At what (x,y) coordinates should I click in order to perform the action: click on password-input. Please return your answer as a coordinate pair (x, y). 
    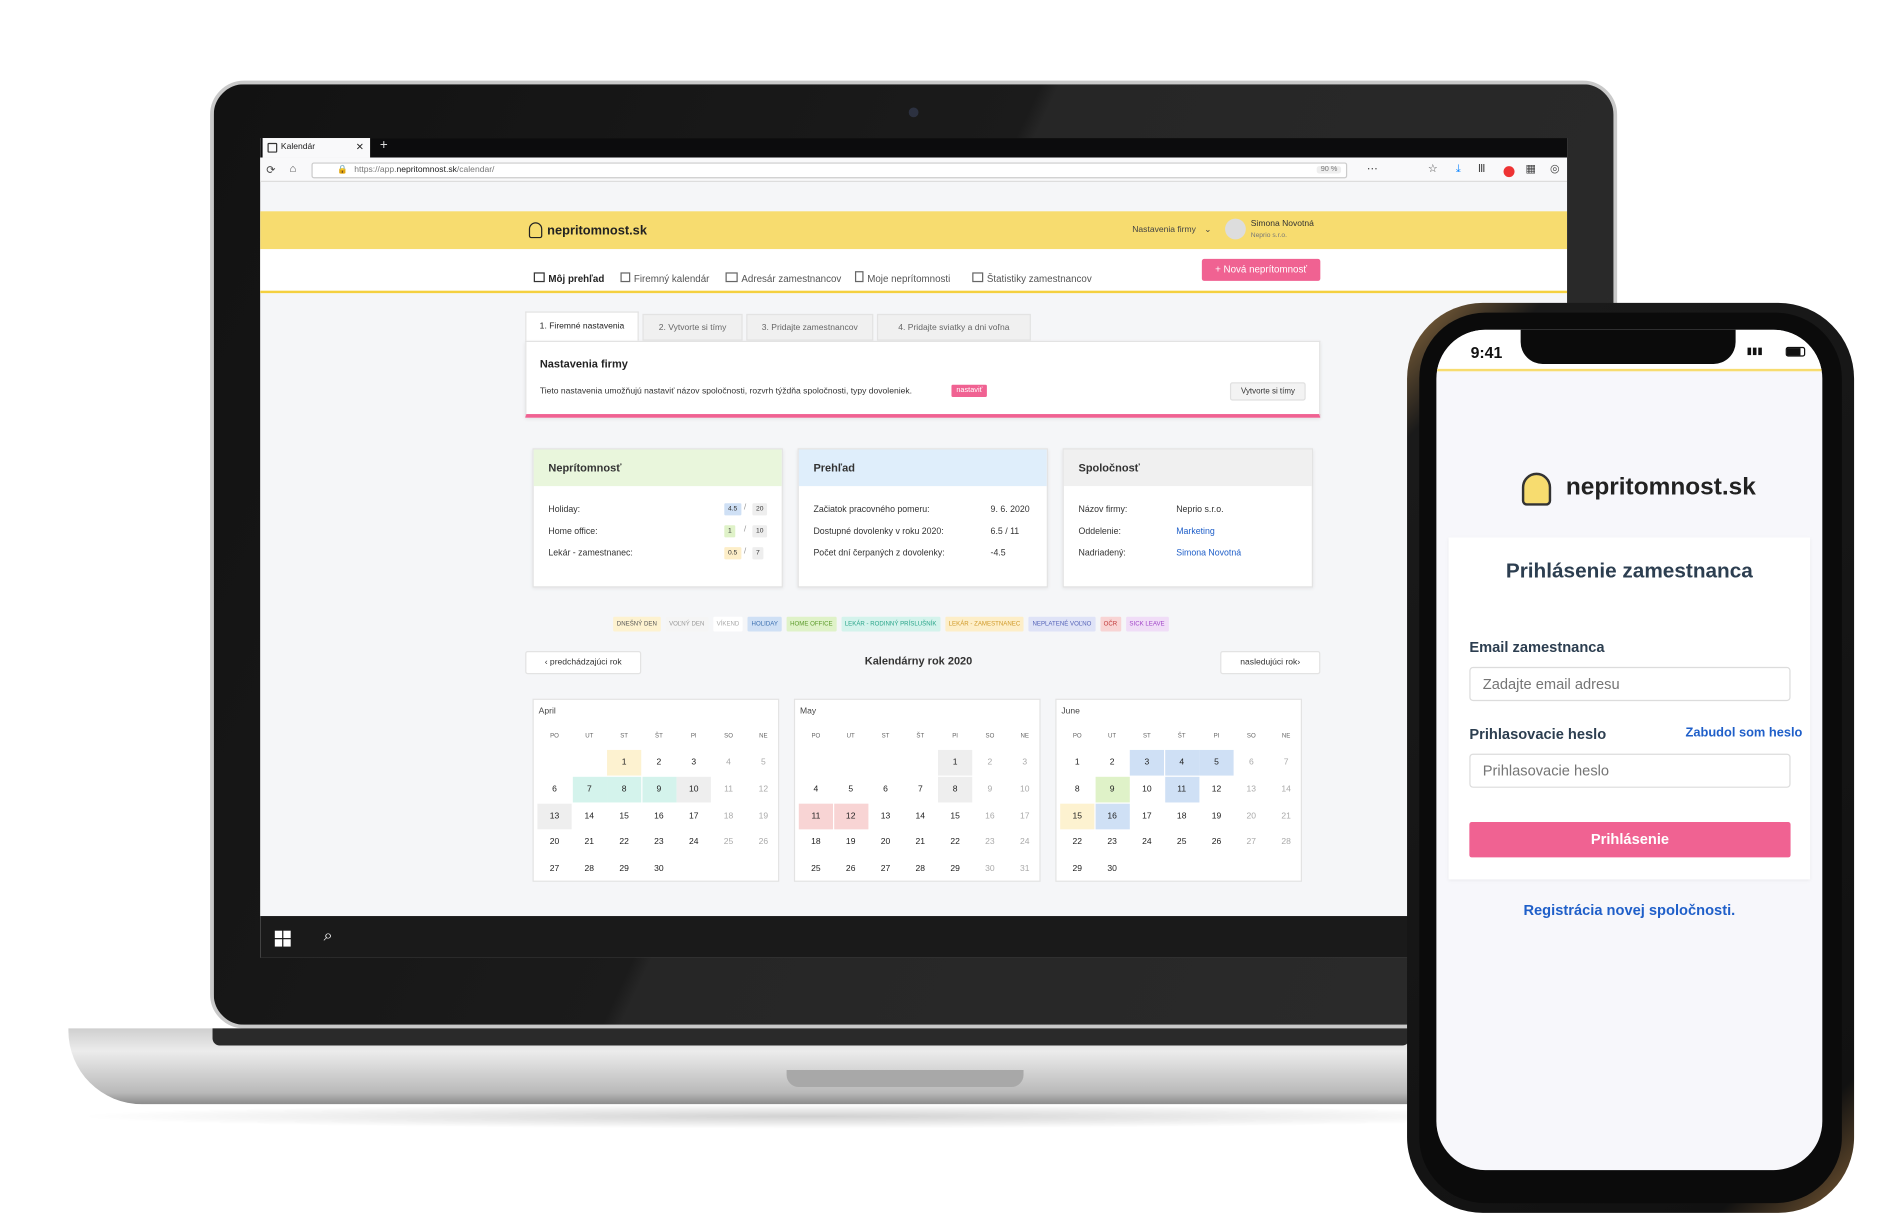
    Looking at the image, I should click on (1630, 770).